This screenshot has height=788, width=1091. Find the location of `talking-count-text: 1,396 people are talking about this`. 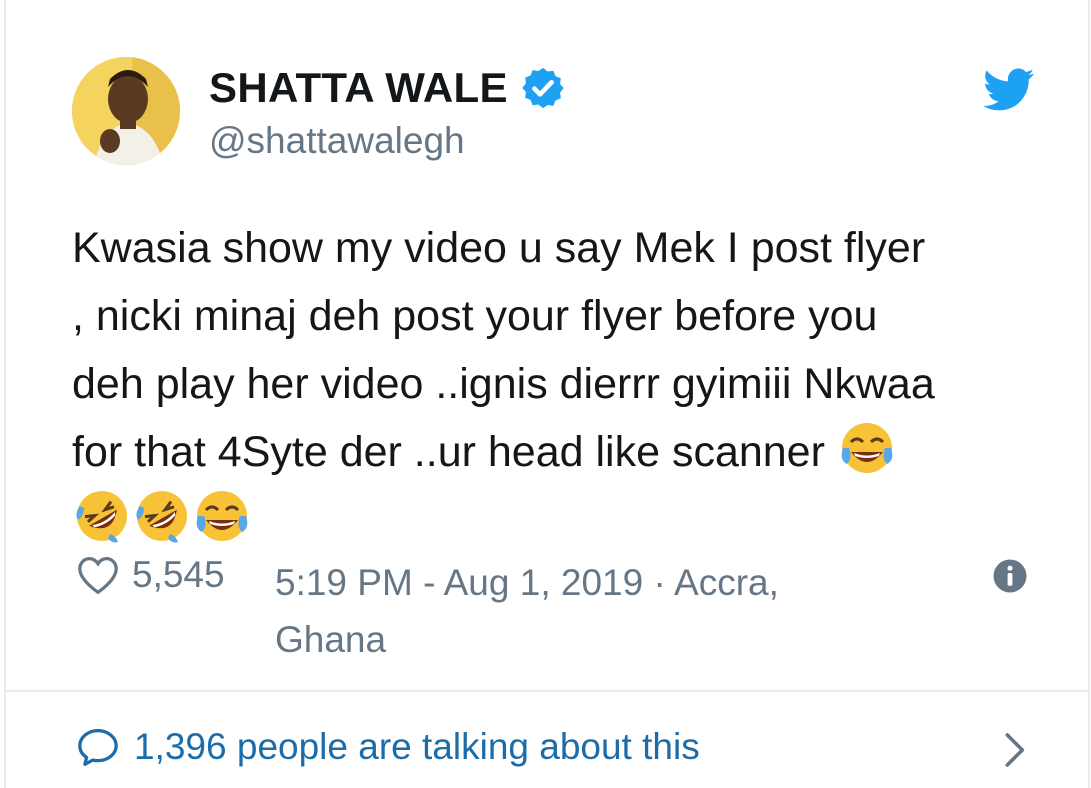

talking-count-text: 1,396 people are talking about this is located at coordinates (417, 746).